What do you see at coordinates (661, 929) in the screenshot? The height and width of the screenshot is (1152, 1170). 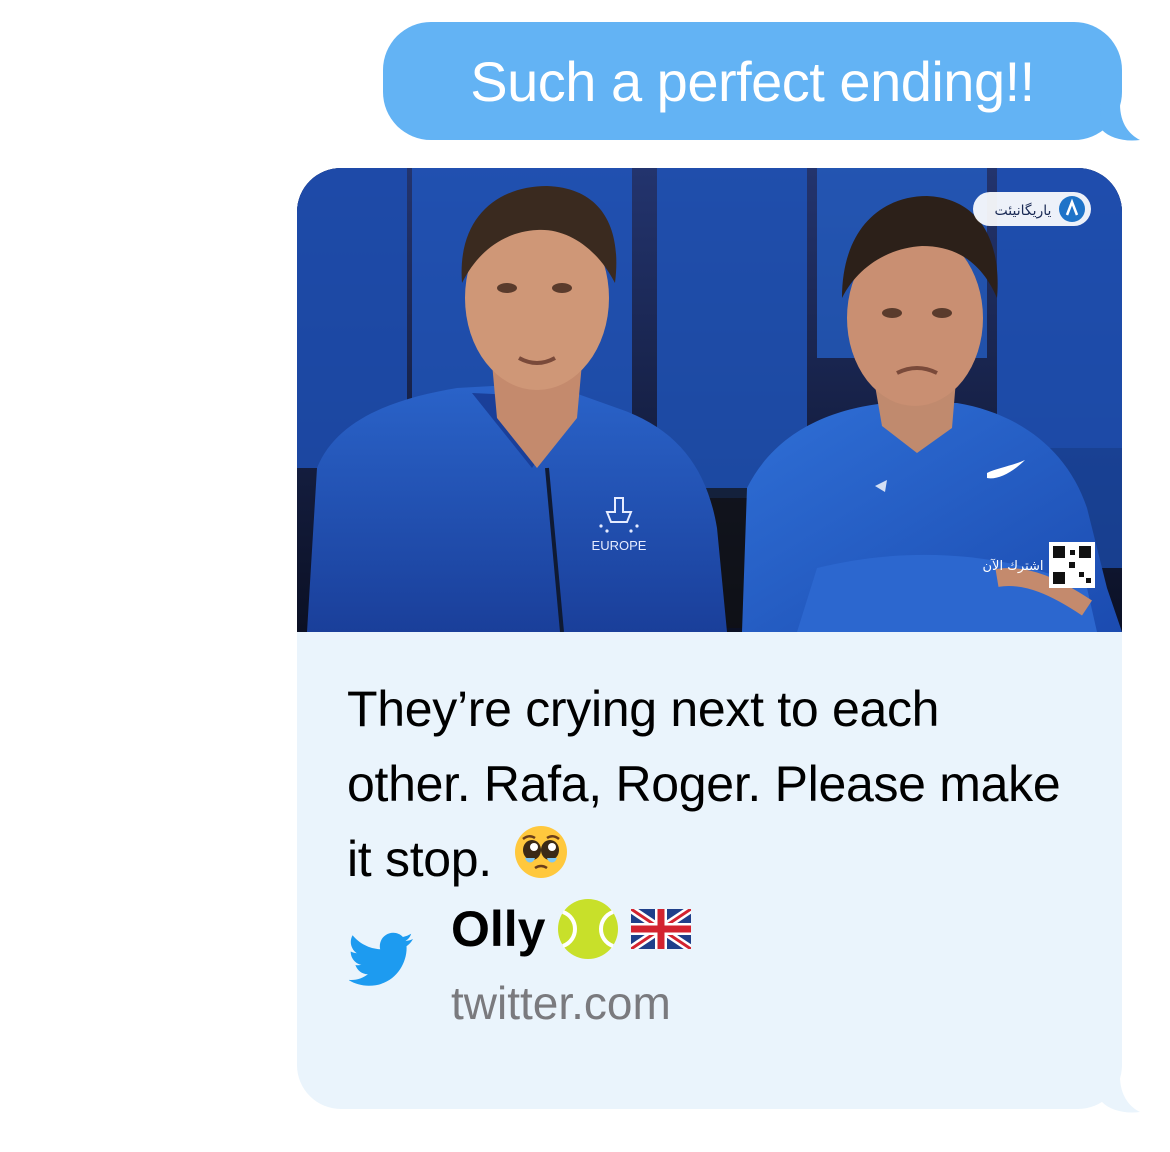 I see `uk-flag-emoji` at bounding box center [661, 929].